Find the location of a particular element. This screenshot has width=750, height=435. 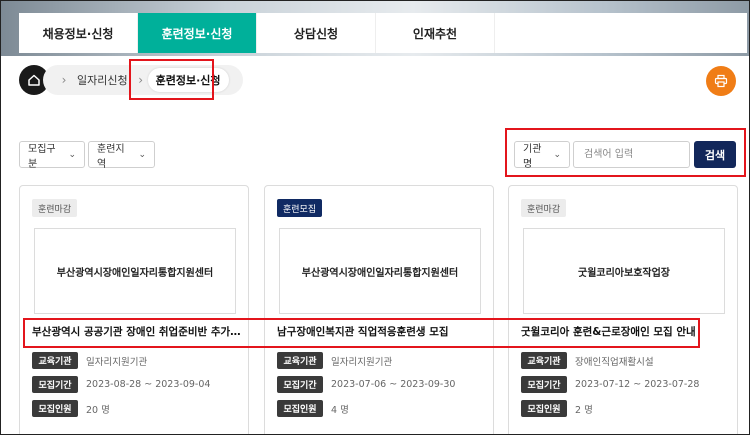

region-select: 훈련지역 ⌄ is located at coordinates (121, 155).